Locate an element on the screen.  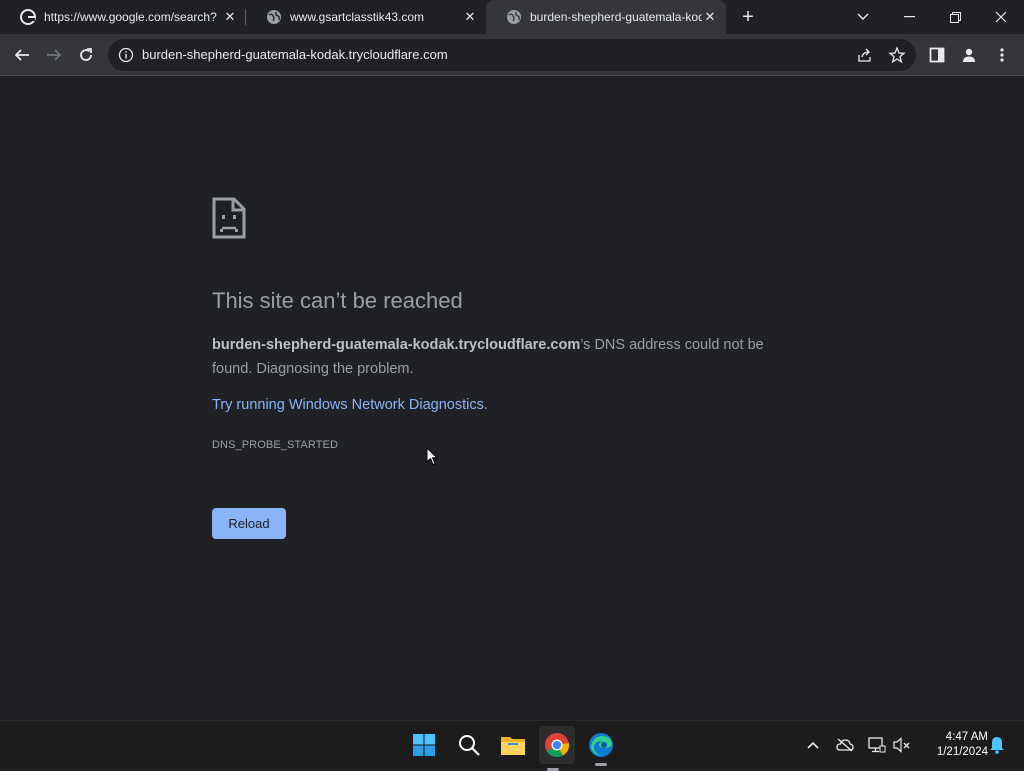
chrome-icon is located at coordinates (557, 745).